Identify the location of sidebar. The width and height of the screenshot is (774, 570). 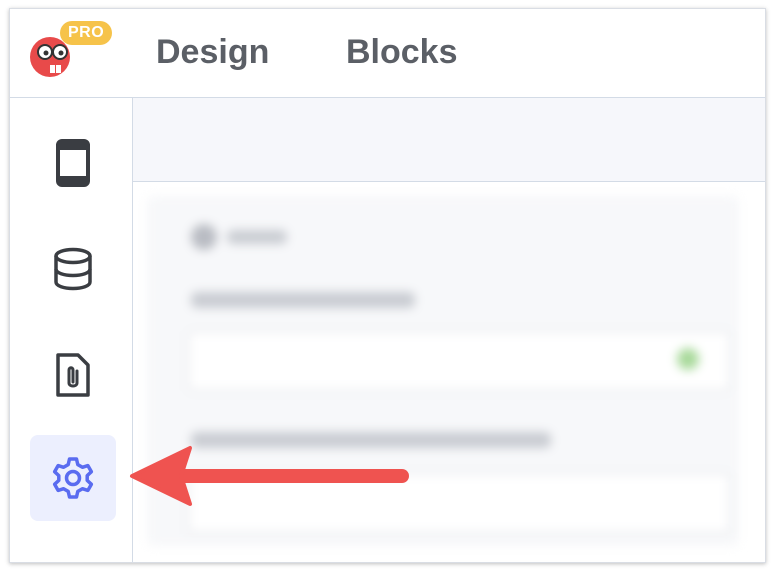
(71, 330).